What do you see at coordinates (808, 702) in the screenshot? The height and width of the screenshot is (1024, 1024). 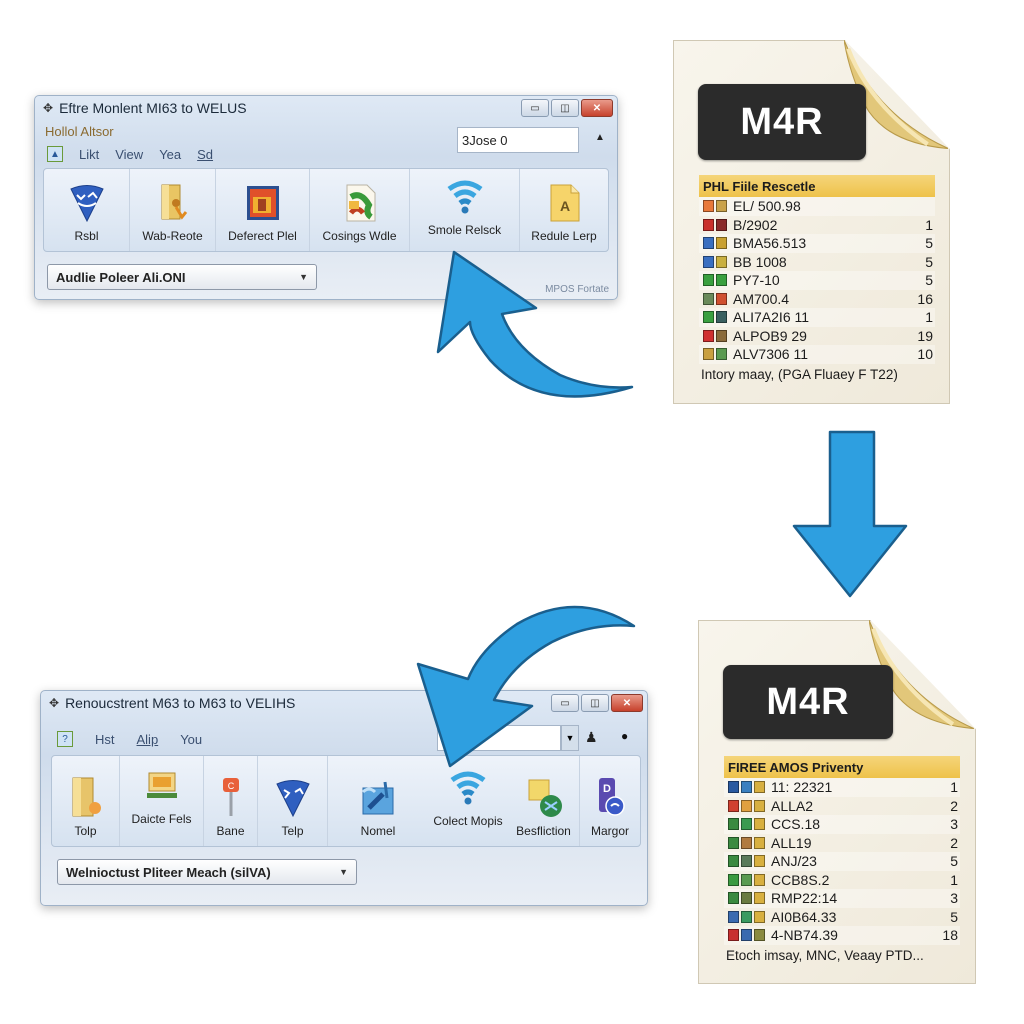 I see `m4r-badge: M4R` at bounding box center [808, 702].